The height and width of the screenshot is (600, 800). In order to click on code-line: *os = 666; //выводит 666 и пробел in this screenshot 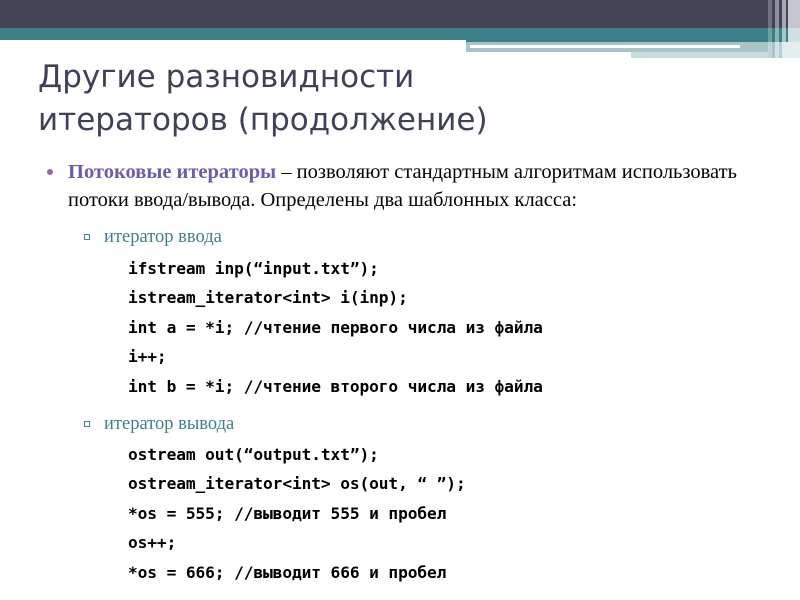, I will do `click(287, 572)`.